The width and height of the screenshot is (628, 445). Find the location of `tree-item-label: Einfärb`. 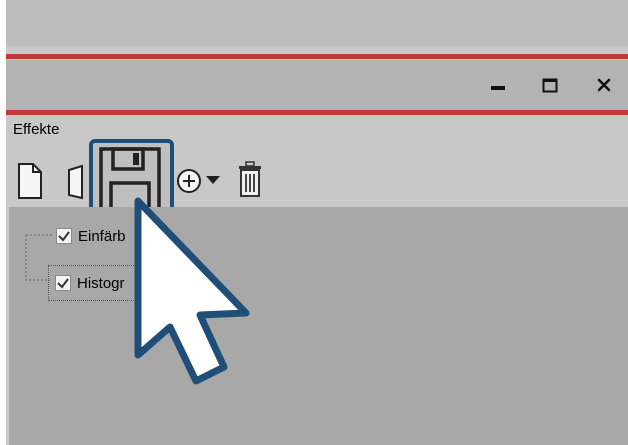

tree-item-label: Einfärb is located at coordinates (102, 236).